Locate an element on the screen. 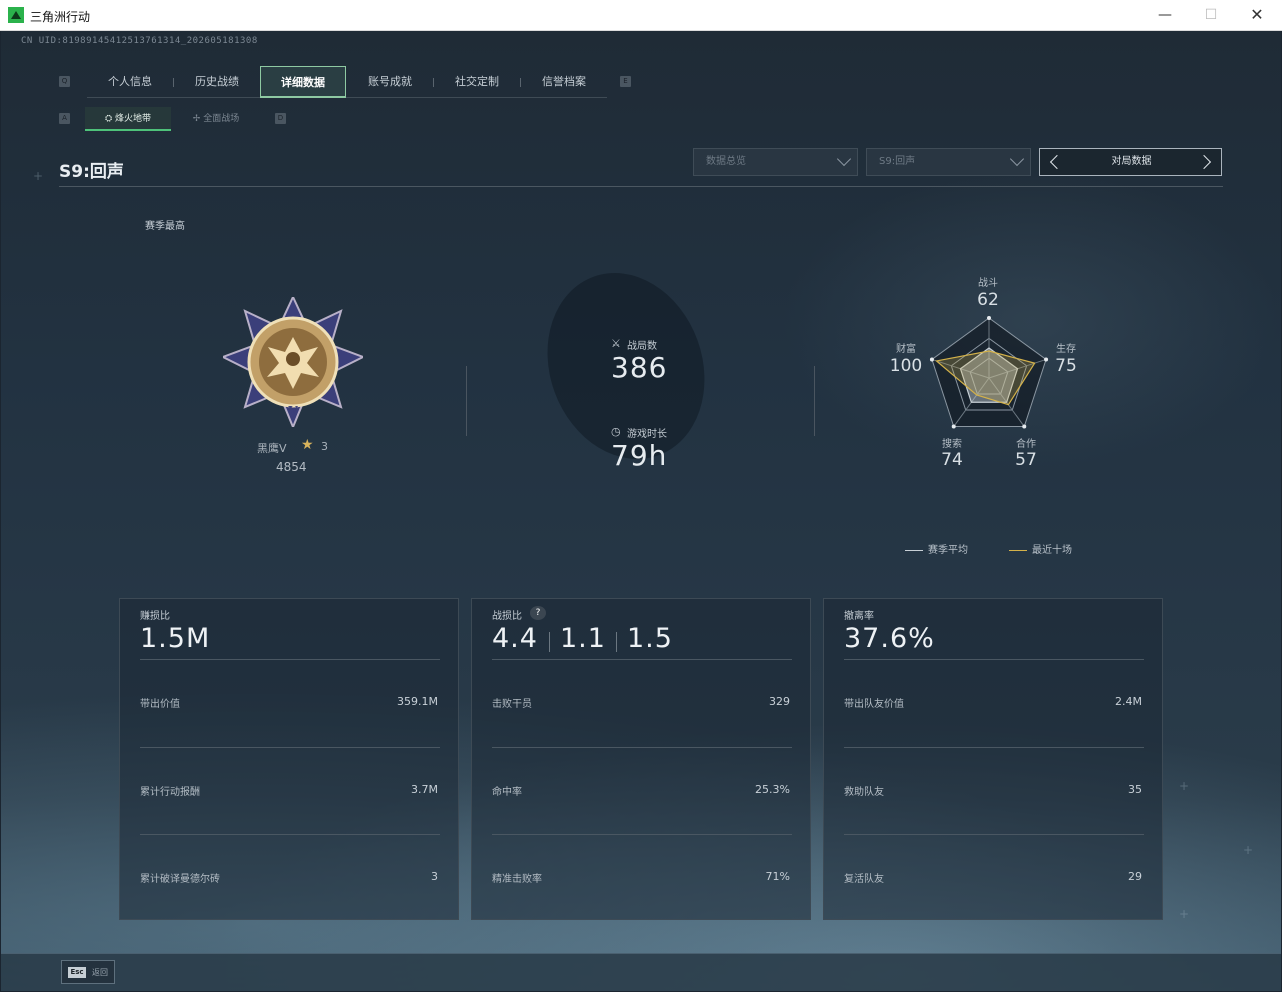 Image resolution: width=1282 pixels, height=992 pixels. radar-label-wealth: 财富 is located at coordinates (906, 349).